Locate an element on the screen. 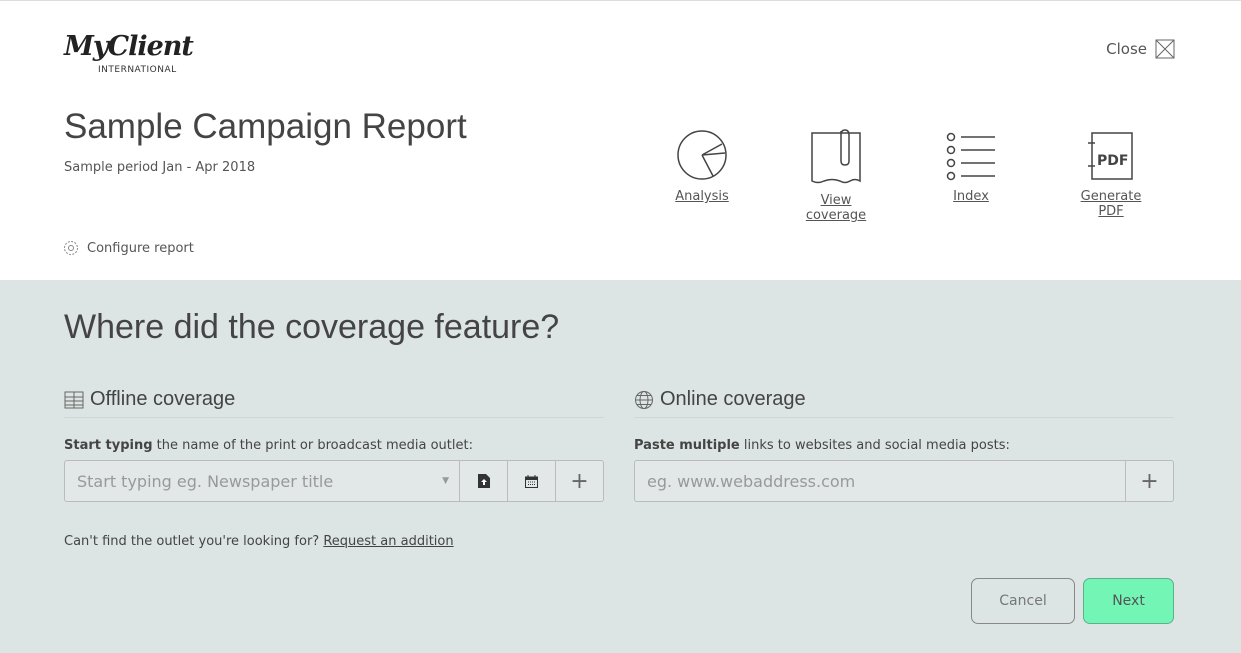 This screenshot has height=653, width=1241. list-icon is located at coordinates (970, 156).